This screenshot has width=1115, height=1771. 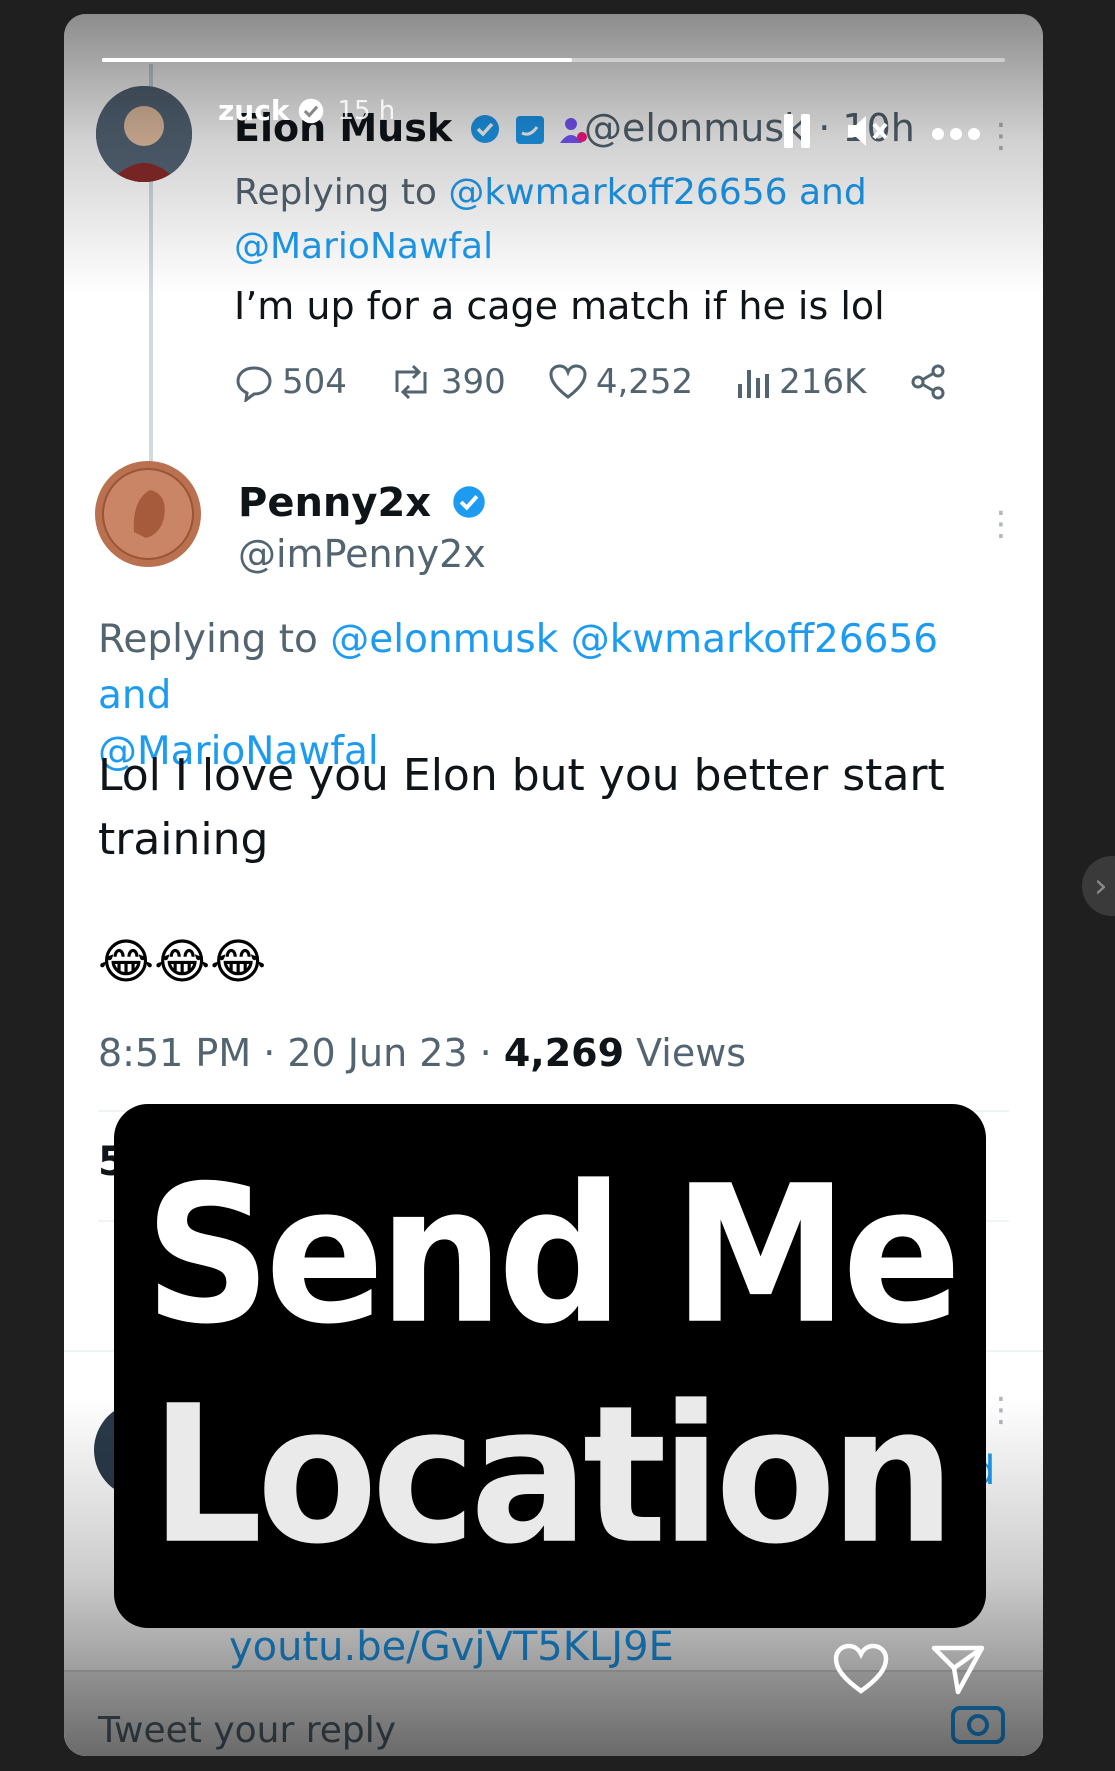 I want to click on pause-icon, so click(x=797, y=133).